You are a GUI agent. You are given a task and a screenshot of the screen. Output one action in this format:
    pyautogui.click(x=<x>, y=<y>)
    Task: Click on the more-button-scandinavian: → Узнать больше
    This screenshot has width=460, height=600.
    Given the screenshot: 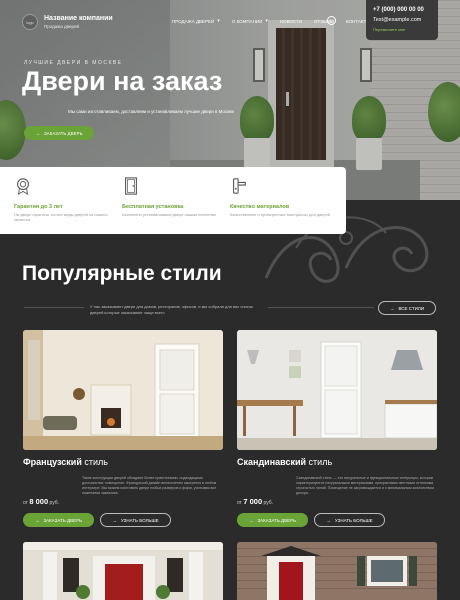 What is the action you would take?
    pyautogui.click(x=349, y=520)
    